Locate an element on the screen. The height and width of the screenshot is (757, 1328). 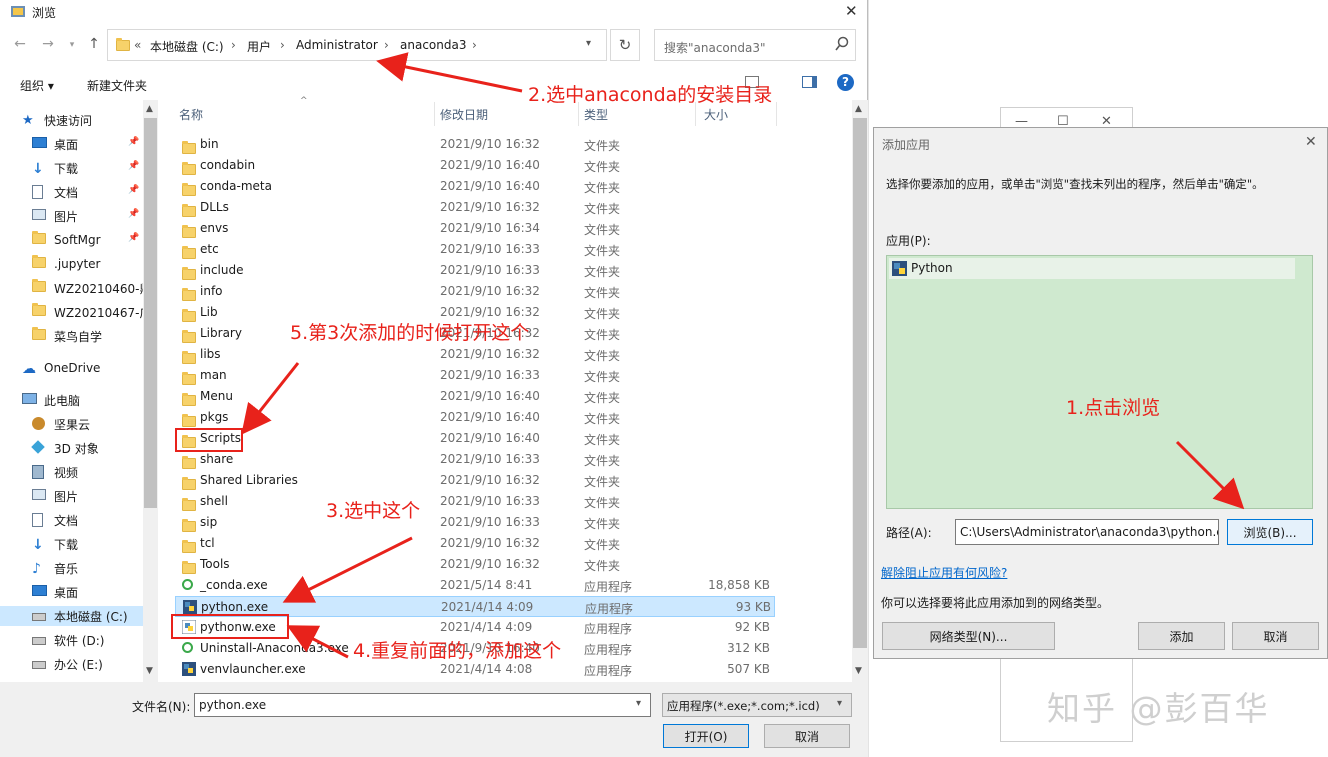
annotation-step2: 2.选中anaconda的安装目录 is located at coordinates (650, 95).